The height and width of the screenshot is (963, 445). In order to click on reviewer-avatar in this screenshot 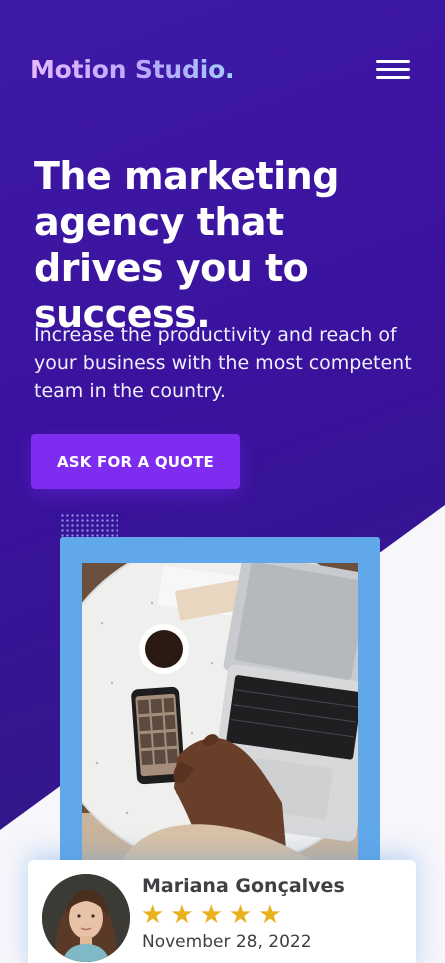, I will do `click(86, 918)`.